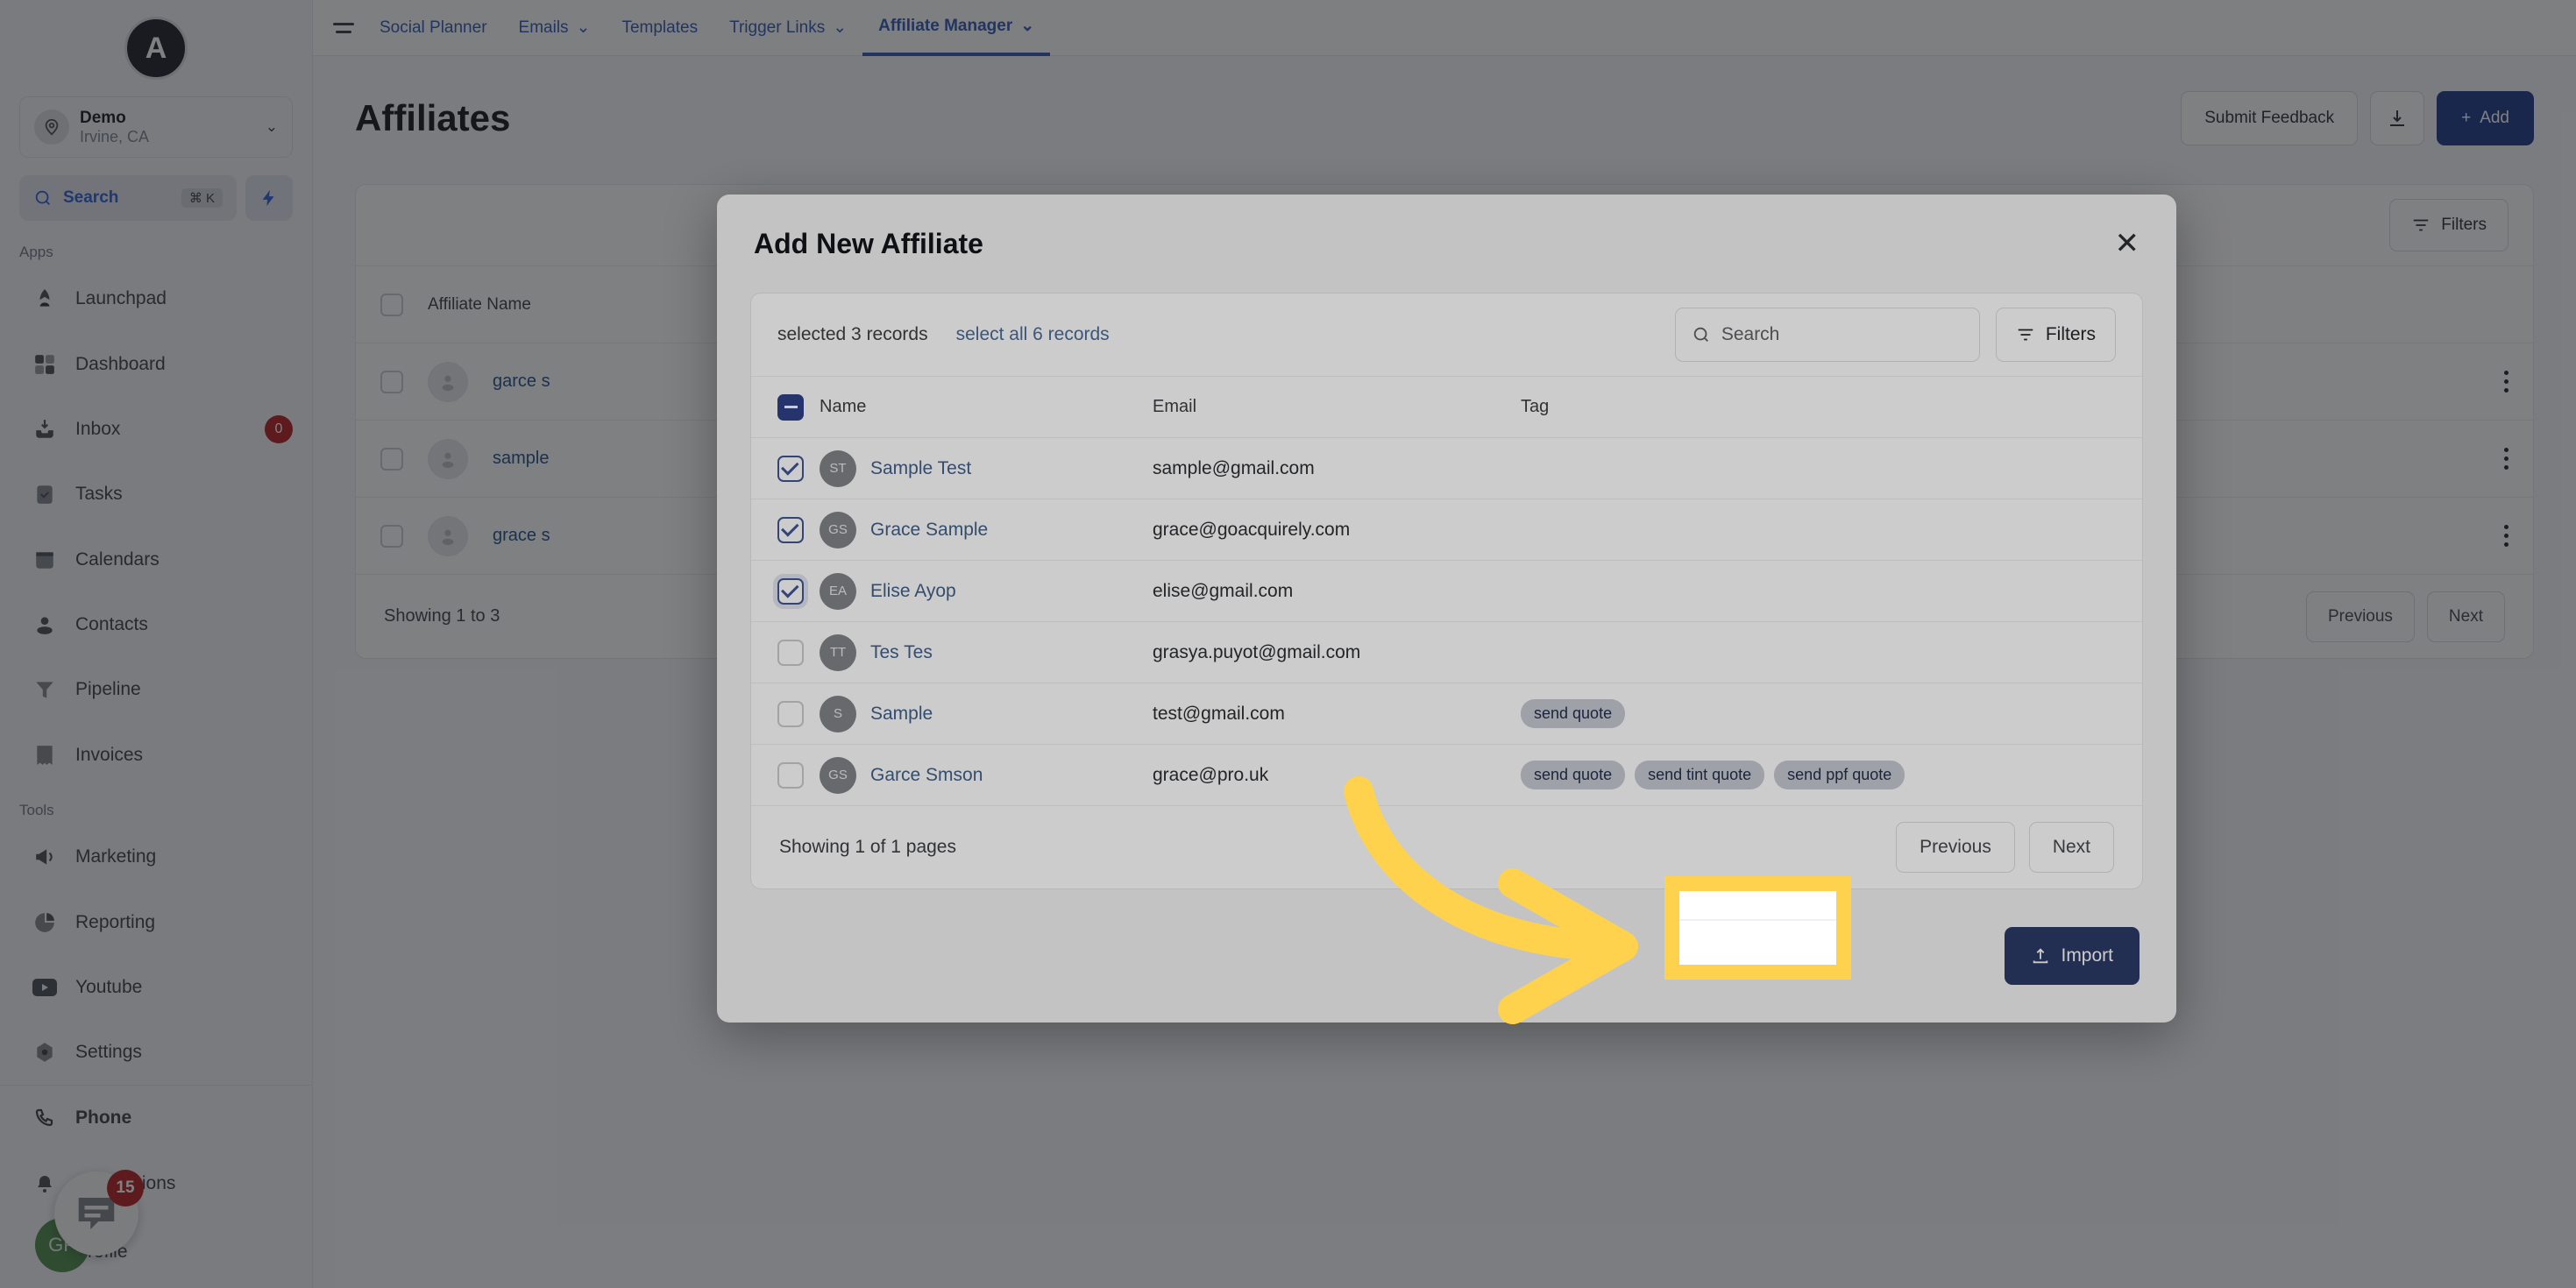 The image size is (2576, 1288). What do you see at coordinates (1831, 714) in the screenshot?
I see `contact-tags-cell: send quote` at bounding box center [1831, 714].